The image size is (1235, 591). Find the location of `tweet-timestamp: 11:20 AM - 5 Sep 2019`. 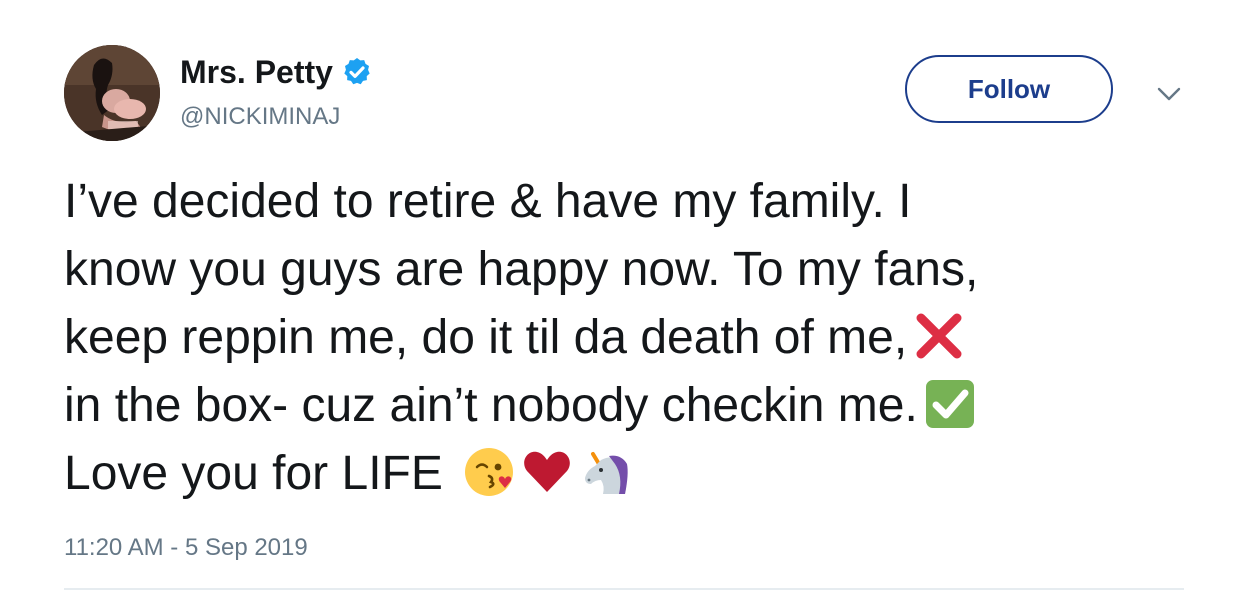

tweet-timestamp: 11:20 AM - 5 Sep 2019 is located at coordinates (186, 548).